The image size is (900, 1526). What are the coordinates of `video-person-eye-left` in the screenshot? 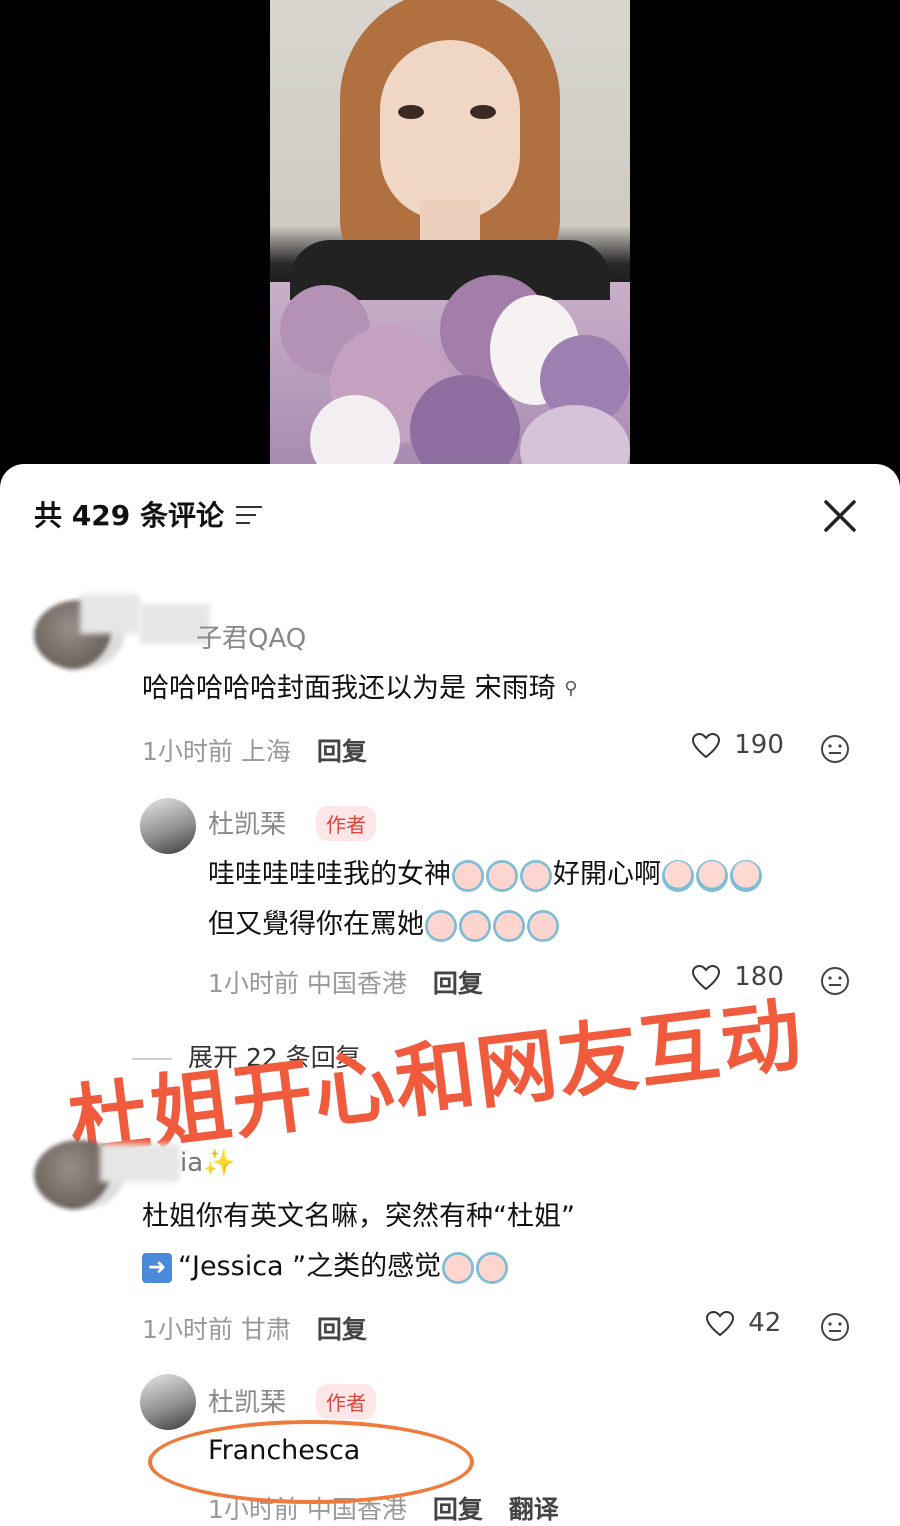 It's located at (411, 112).